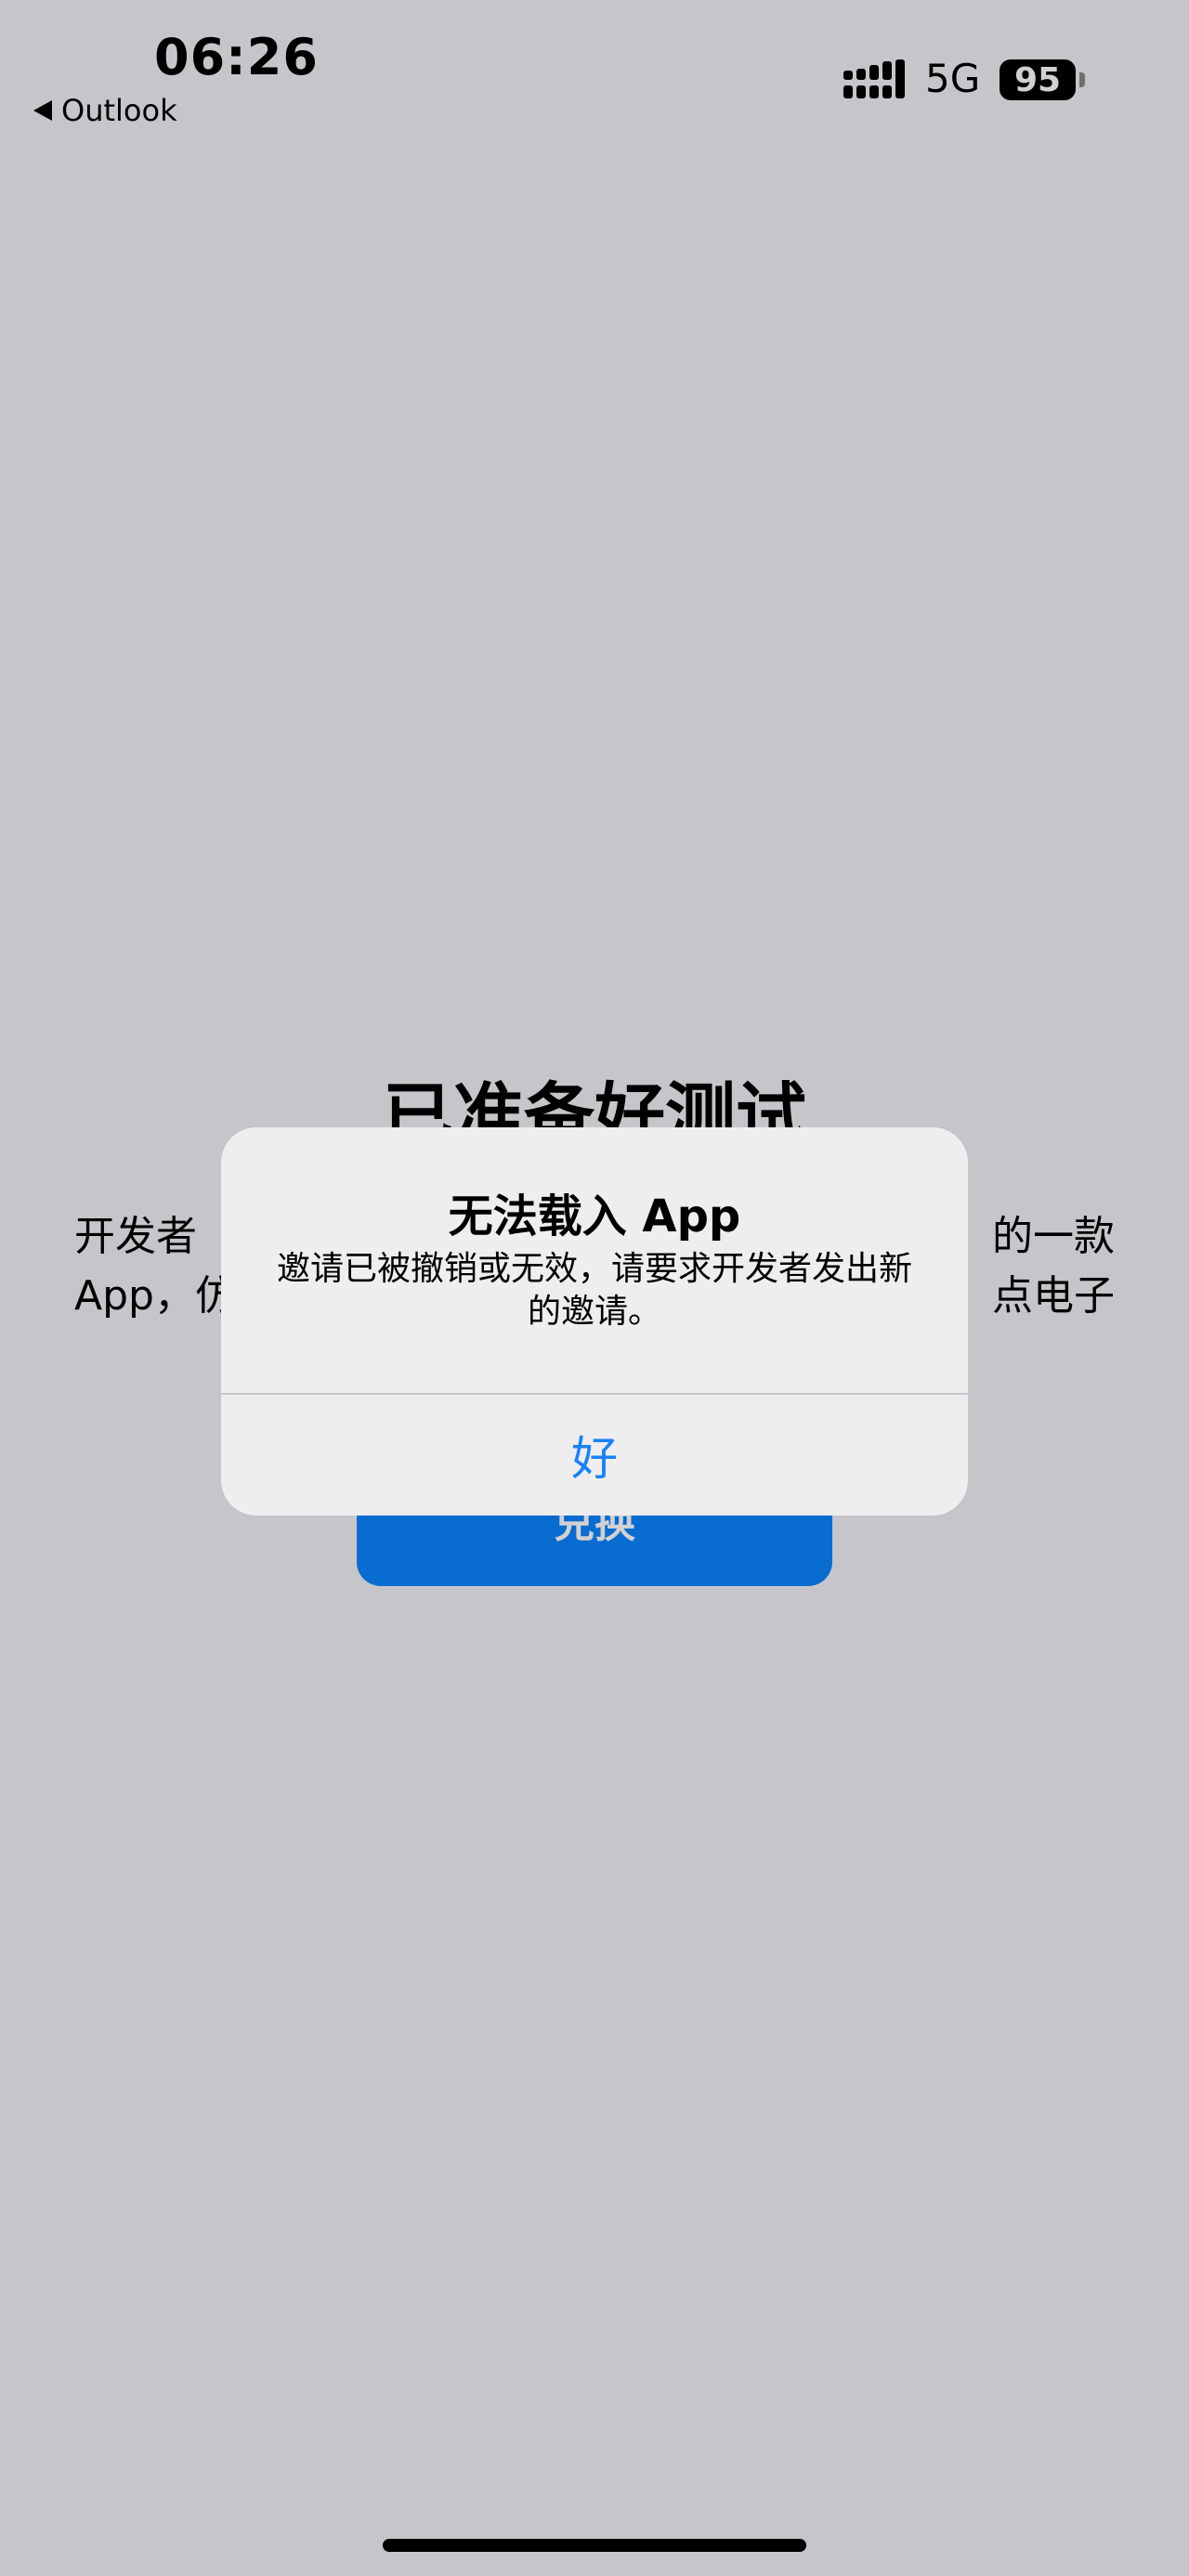 The image size is (1189, 2576). Describe the element at coordinates (595, 1290) in the screenshot. I see `alert-message: 邀请已被撤销或无效，请要求开发者发出新的邀请。` at that location.